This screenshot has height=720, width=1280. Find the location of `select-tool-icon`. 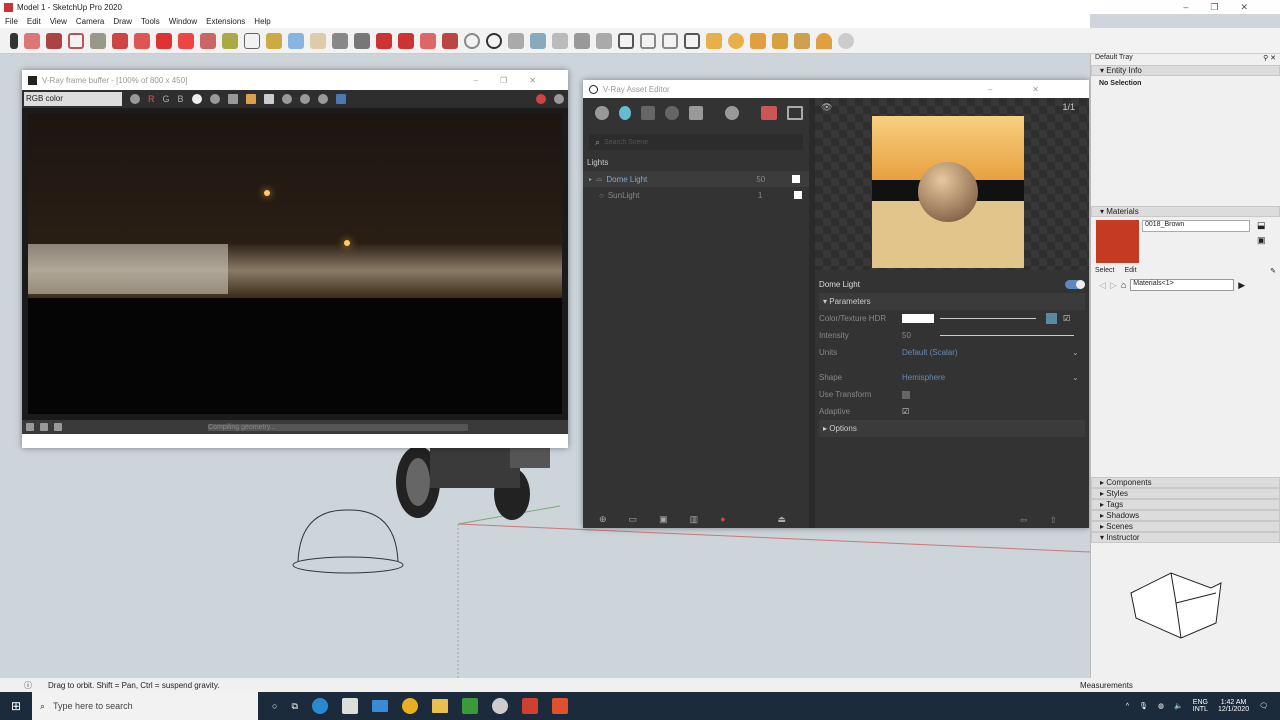

select-tool-icon is located at coordinates (14, 40).